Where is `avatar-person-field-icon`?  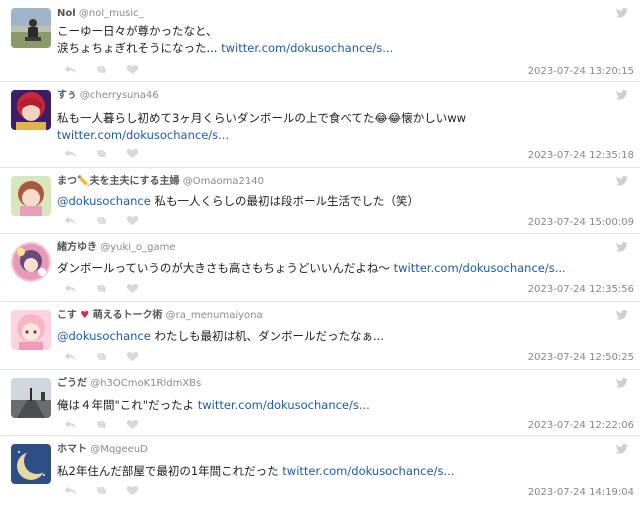 avatar-person-field-icon is located at coordinates (31, 28).